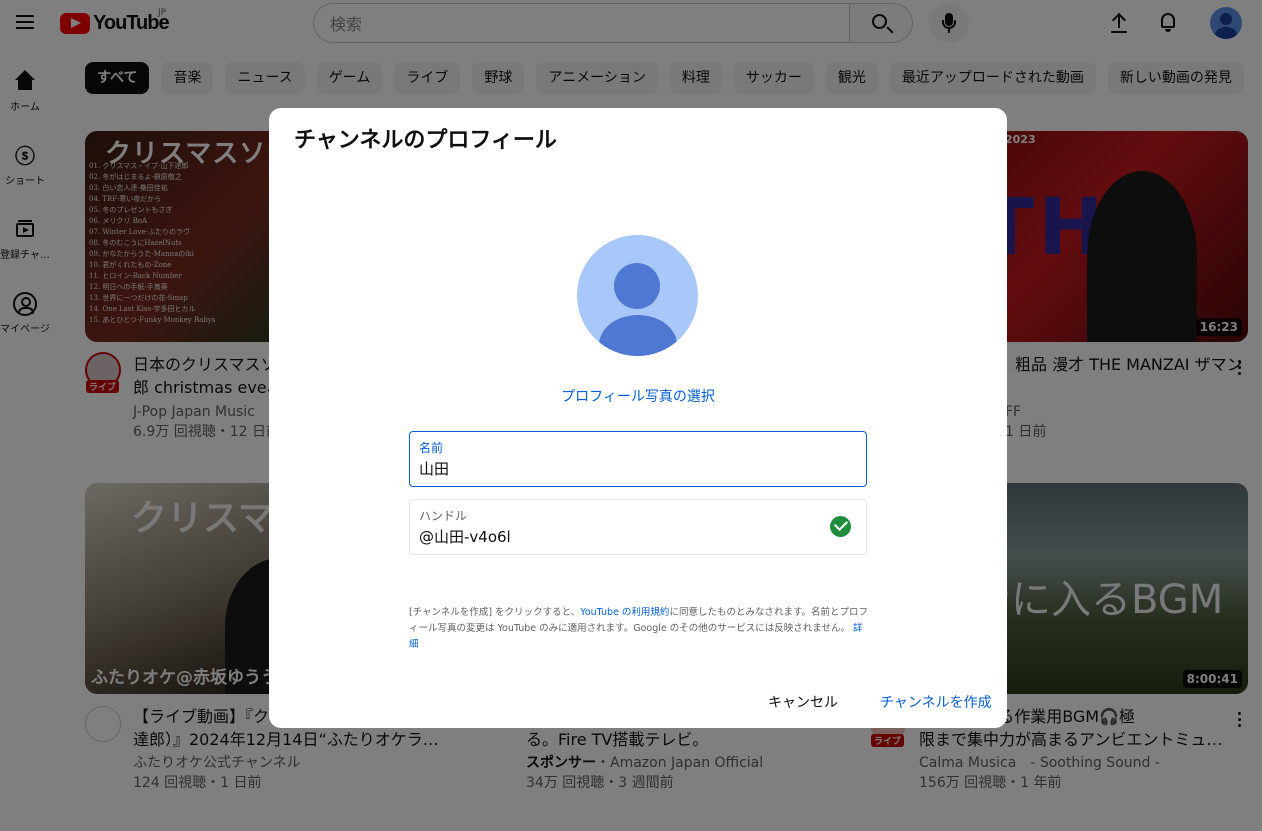 Image resolution: width=1262 pixels, height=831 pixels. What do you see at coordinates (638, 527) in the screenshot?
I see `handle-field: ハンドル @山田-v4o6l` at bounding box center [638, 527].